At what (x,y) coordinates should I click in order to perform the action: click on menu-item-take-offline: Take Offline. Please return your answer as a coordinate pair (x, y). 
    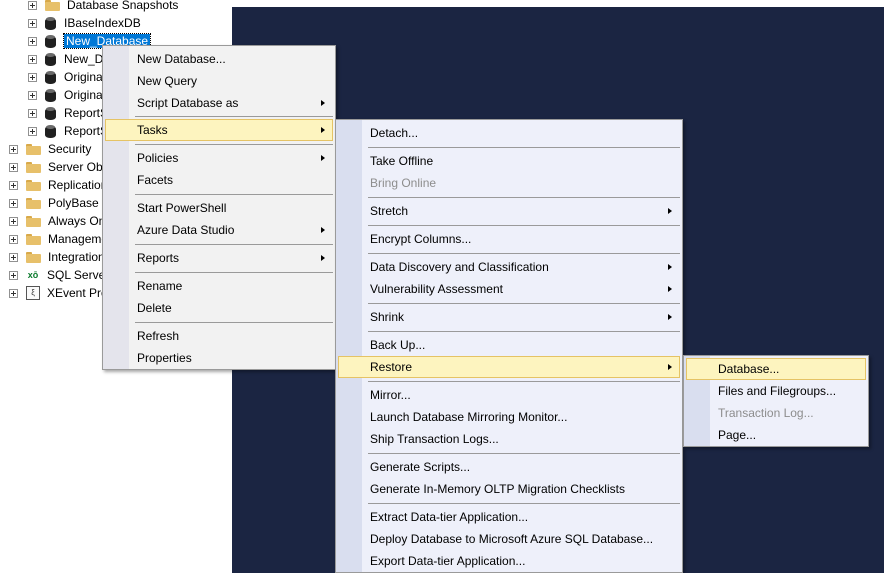
    Looking at the image, I should click on (509, 161).